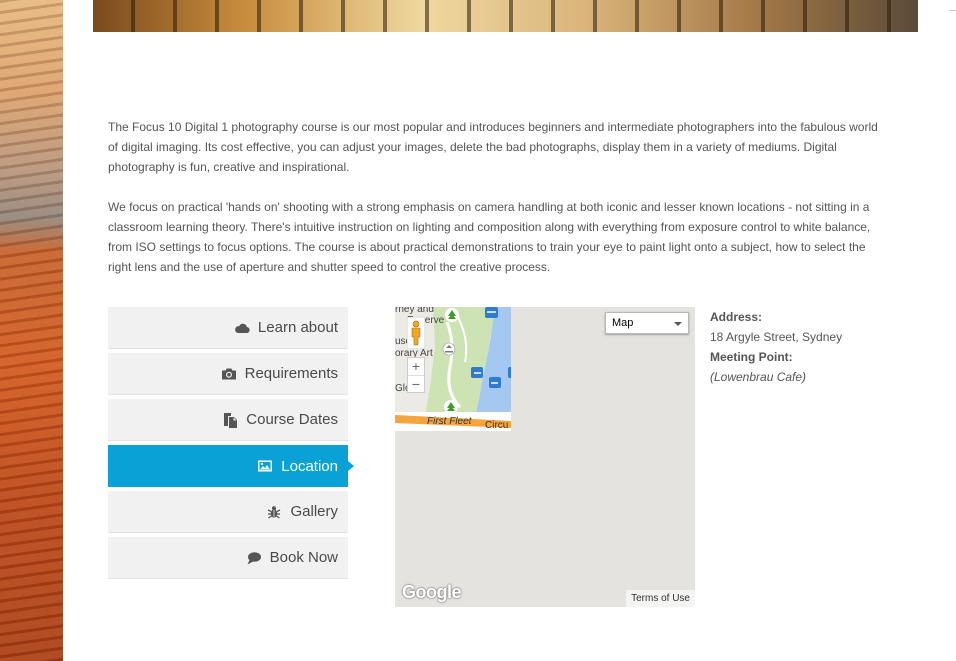 The width and height of the screenshot is (956, 661). I want to click on copy-icon, so click(230, 420).